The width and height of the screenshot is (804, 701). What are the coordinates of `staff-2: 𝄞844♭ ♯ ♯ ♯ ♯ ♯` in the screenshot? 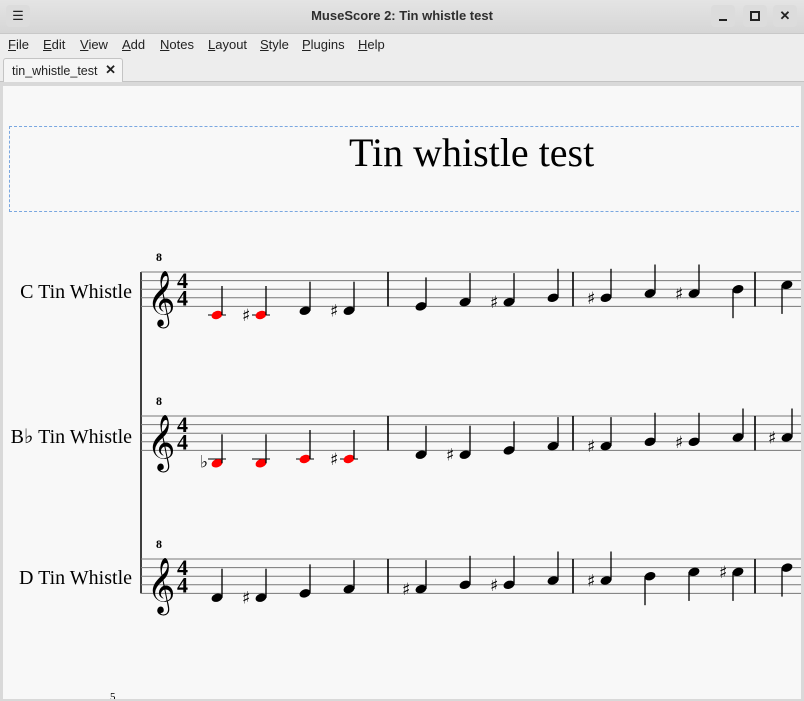 It's located at (471, 433).